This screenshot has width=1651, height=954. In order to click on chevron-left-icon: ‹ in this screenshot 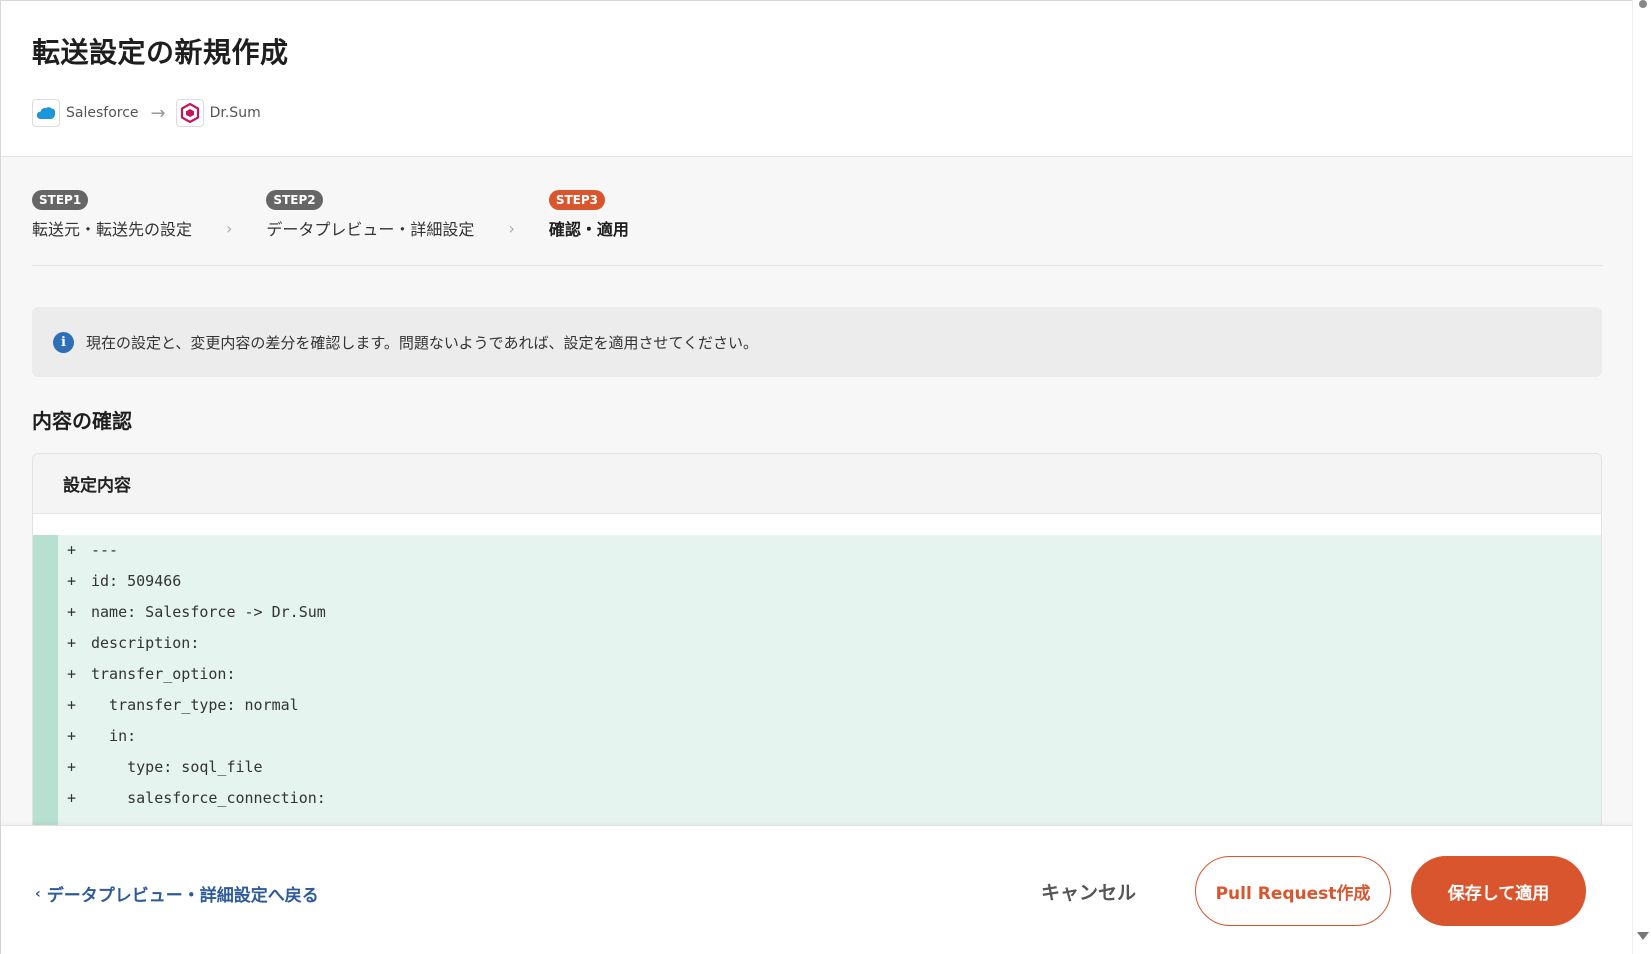, I will do `click(38, 893)`.